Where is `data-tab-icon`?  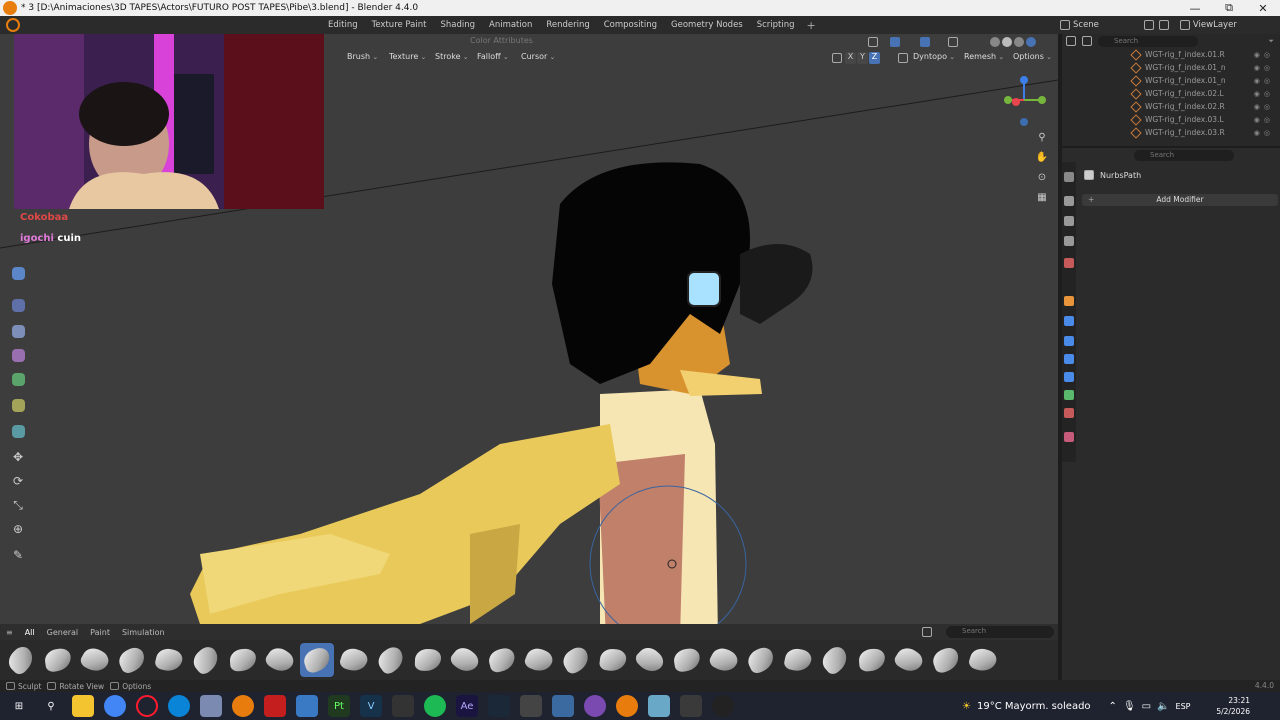
data-tab-icon is located at coordinates (1069, 395).